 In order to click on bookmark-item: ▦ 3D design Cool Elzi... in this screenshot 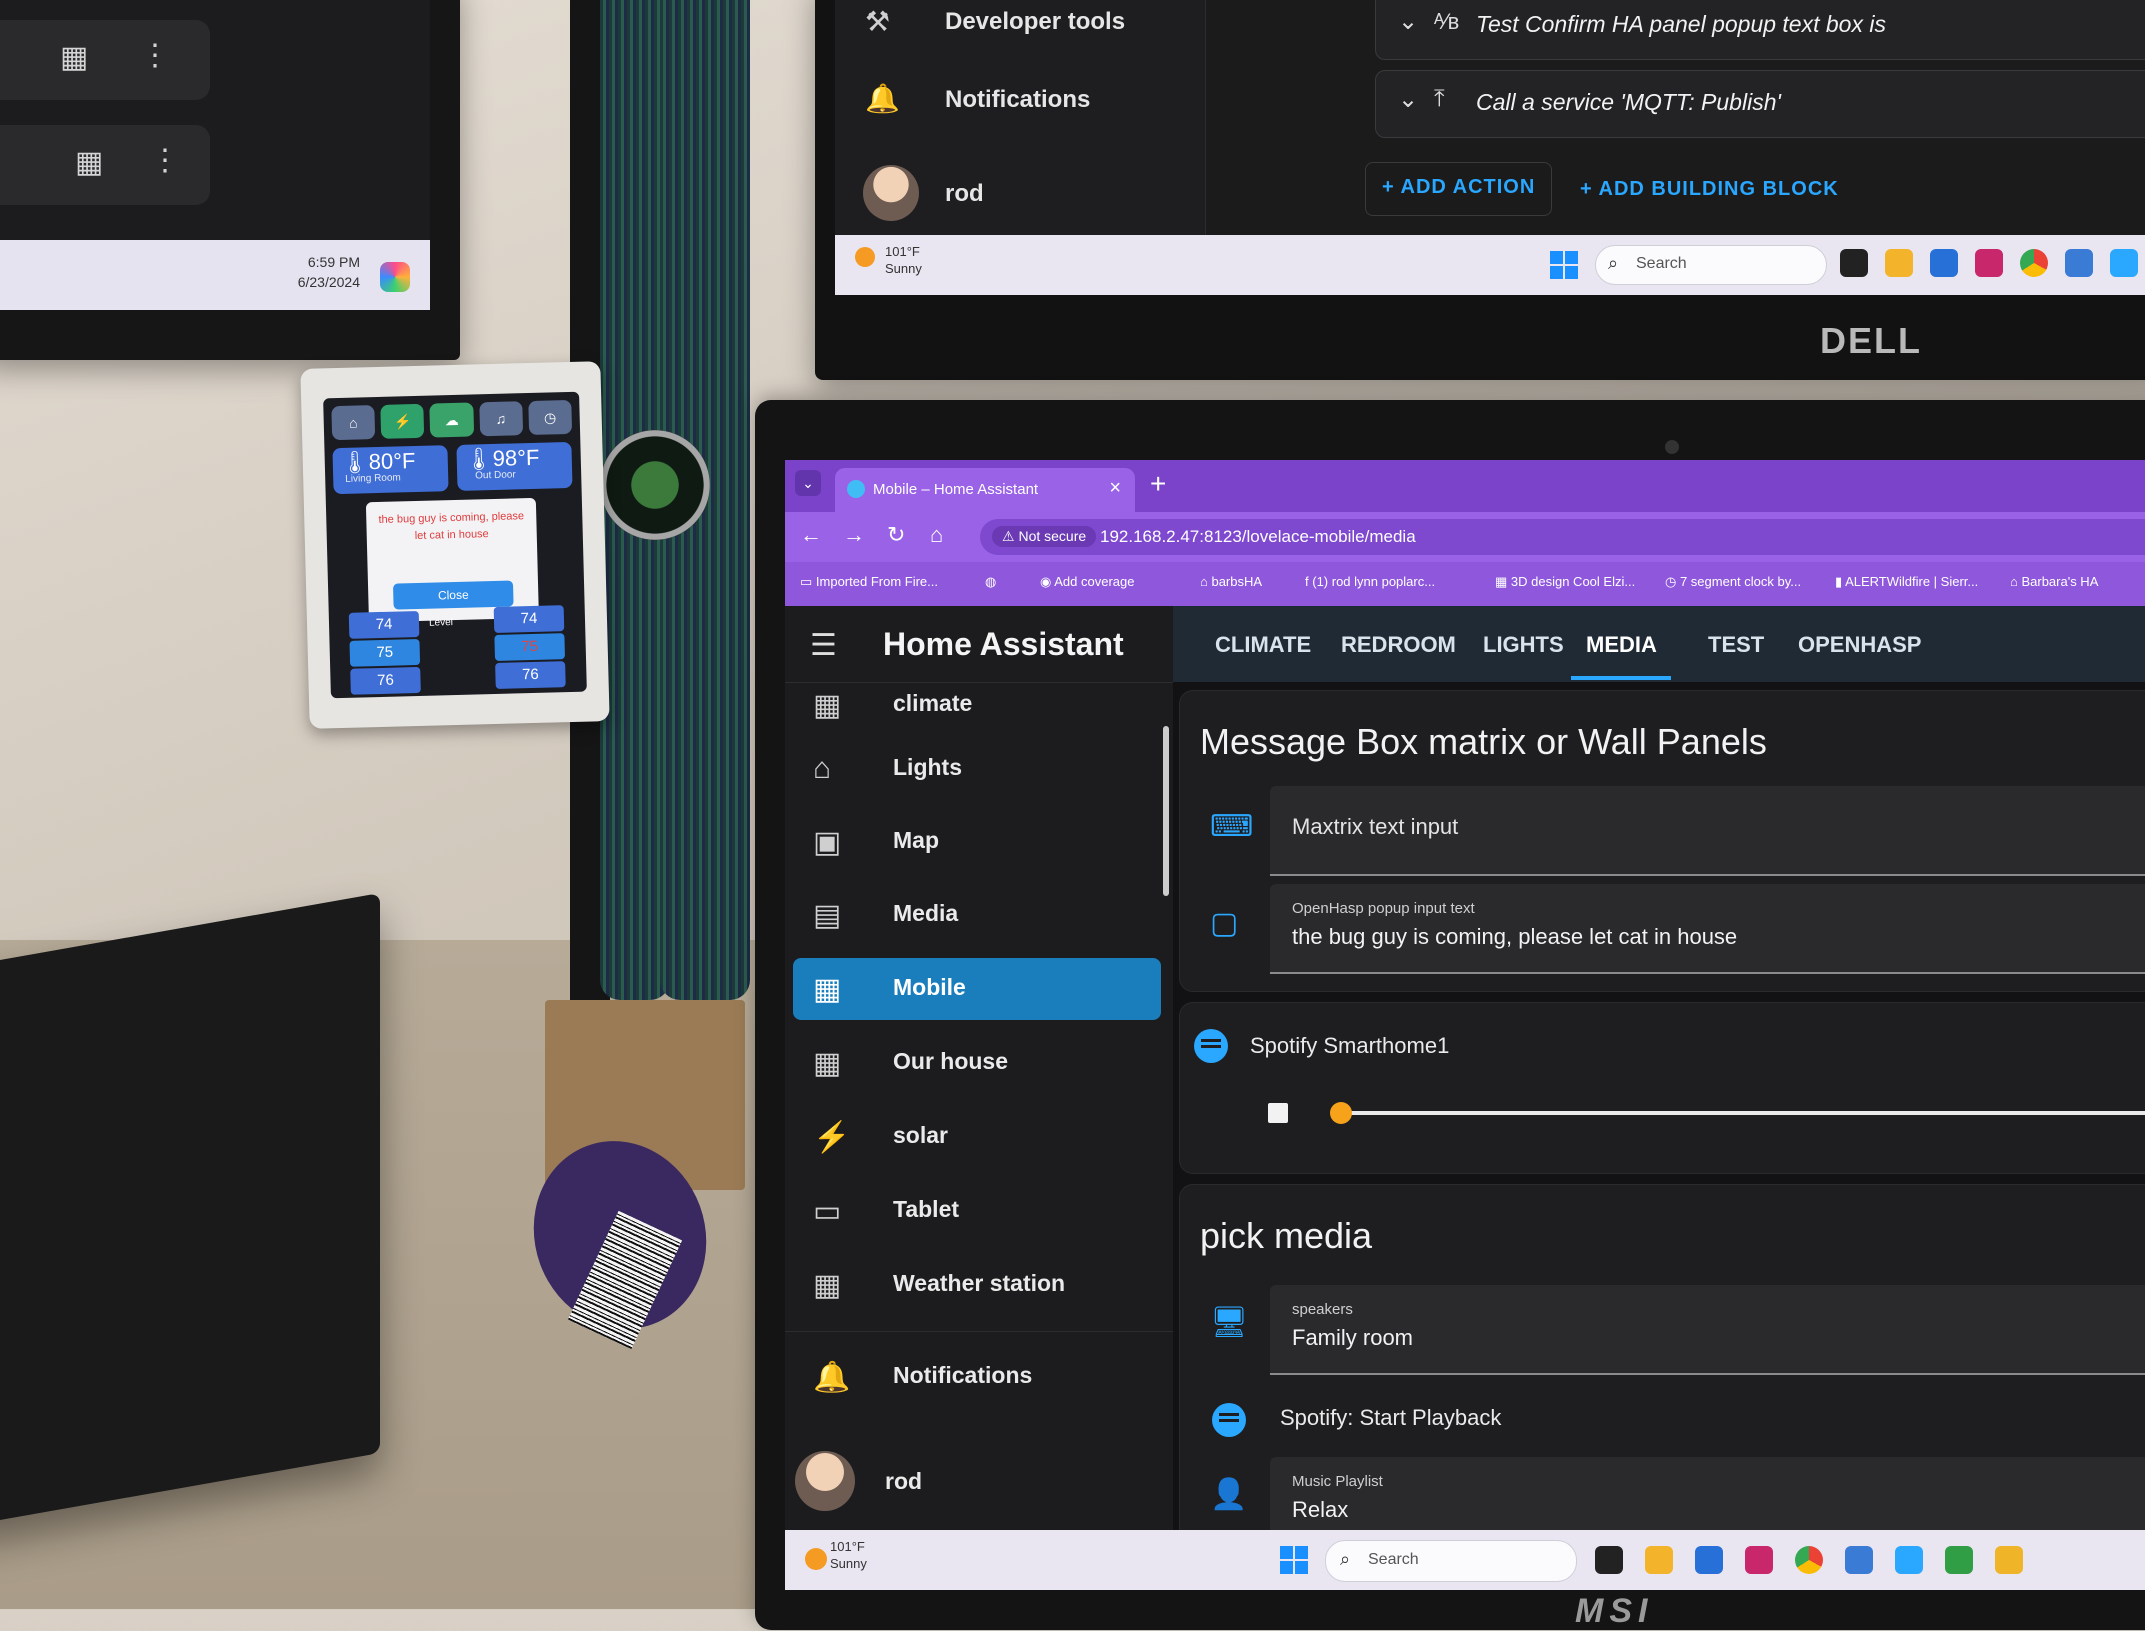, I will do `click(1565, 582)`.